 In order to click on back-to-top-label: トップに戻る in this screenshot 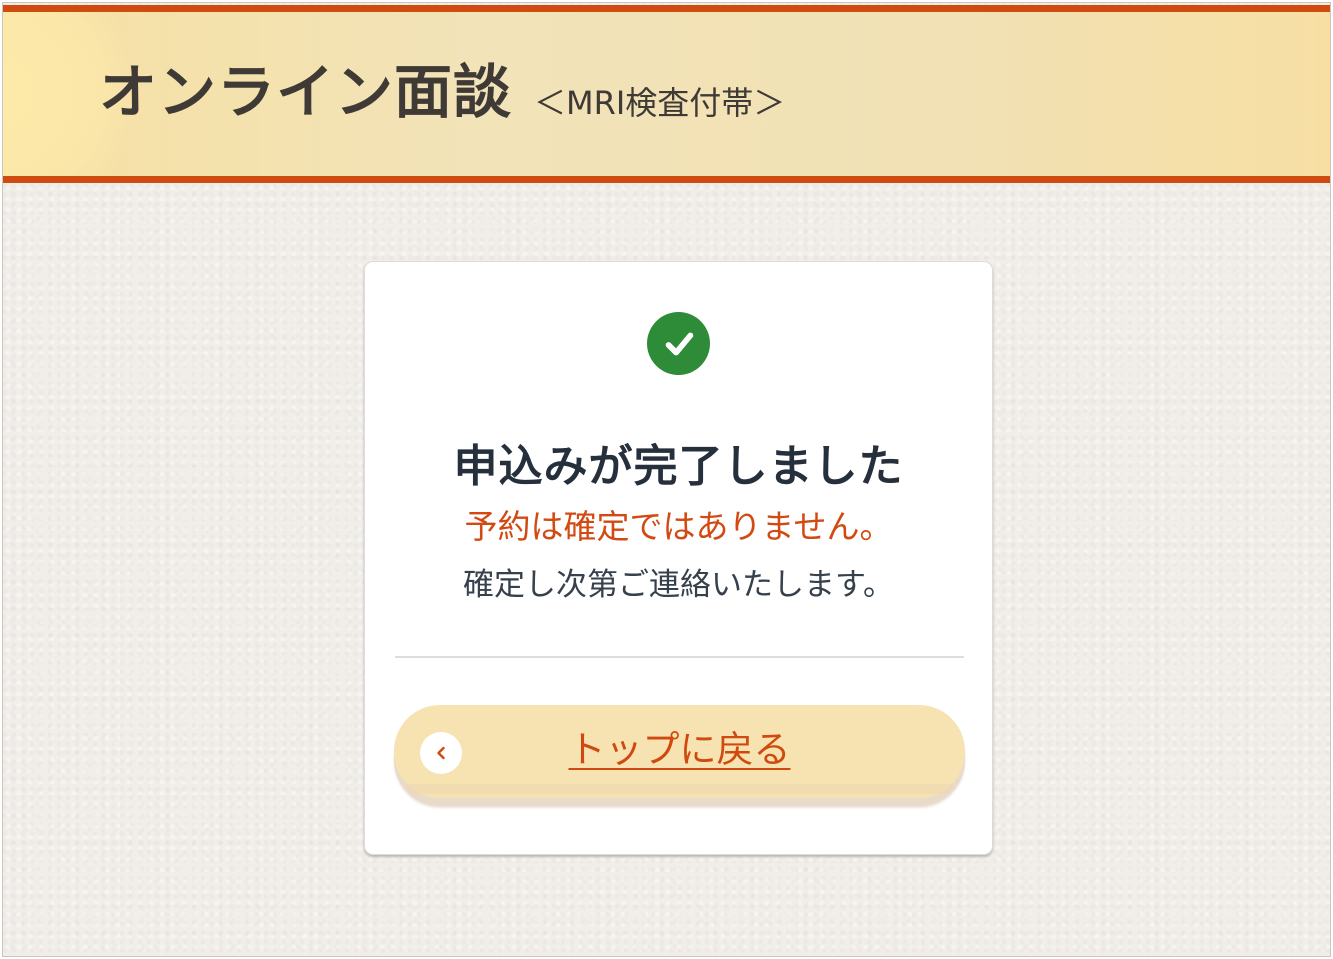, I will do `click(679, 749)`.